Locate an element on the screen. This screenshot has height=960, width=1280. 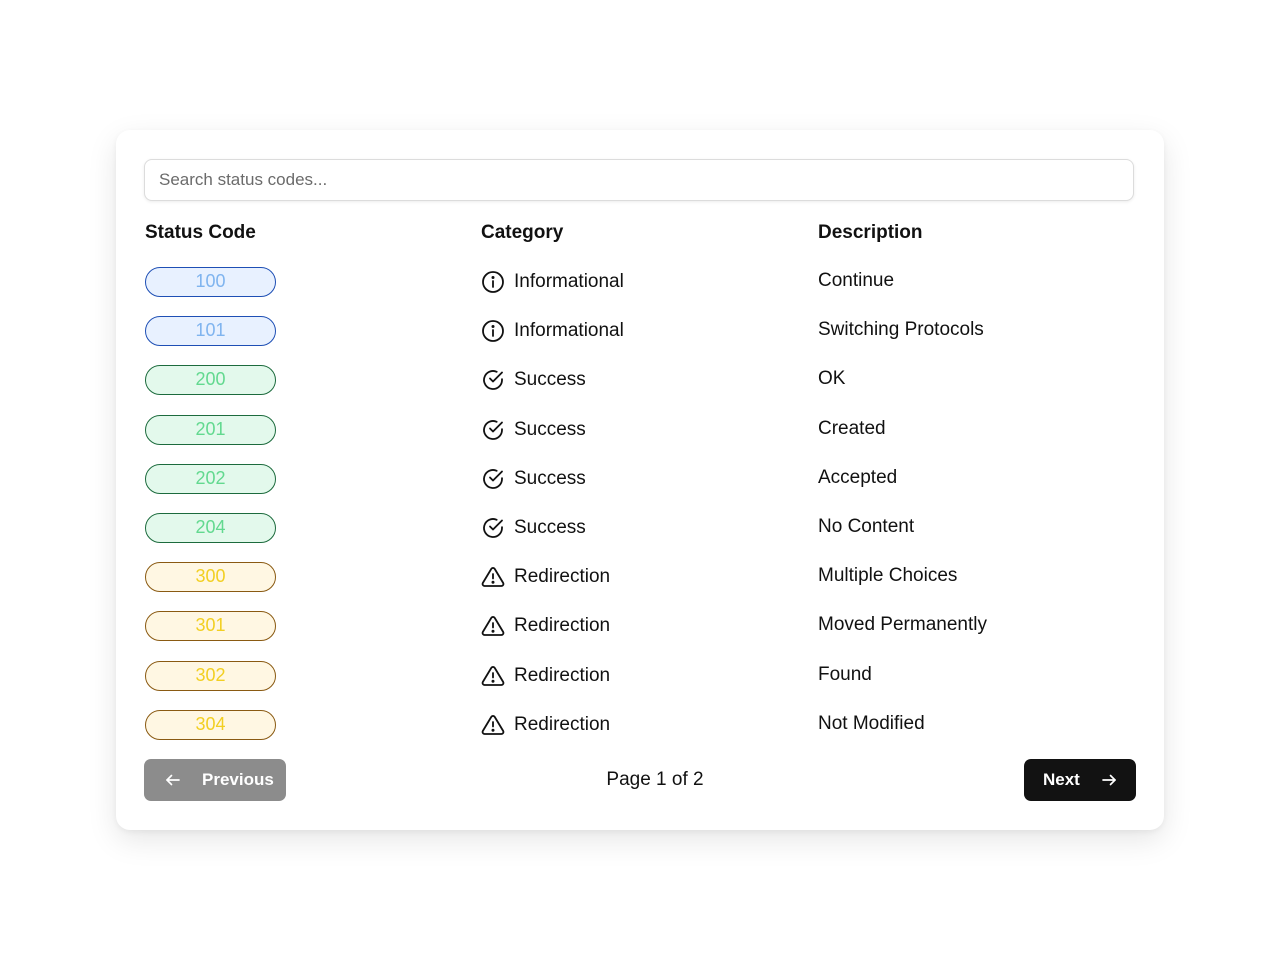
status-code-badge: 304 is located at coordinates (210, 724).